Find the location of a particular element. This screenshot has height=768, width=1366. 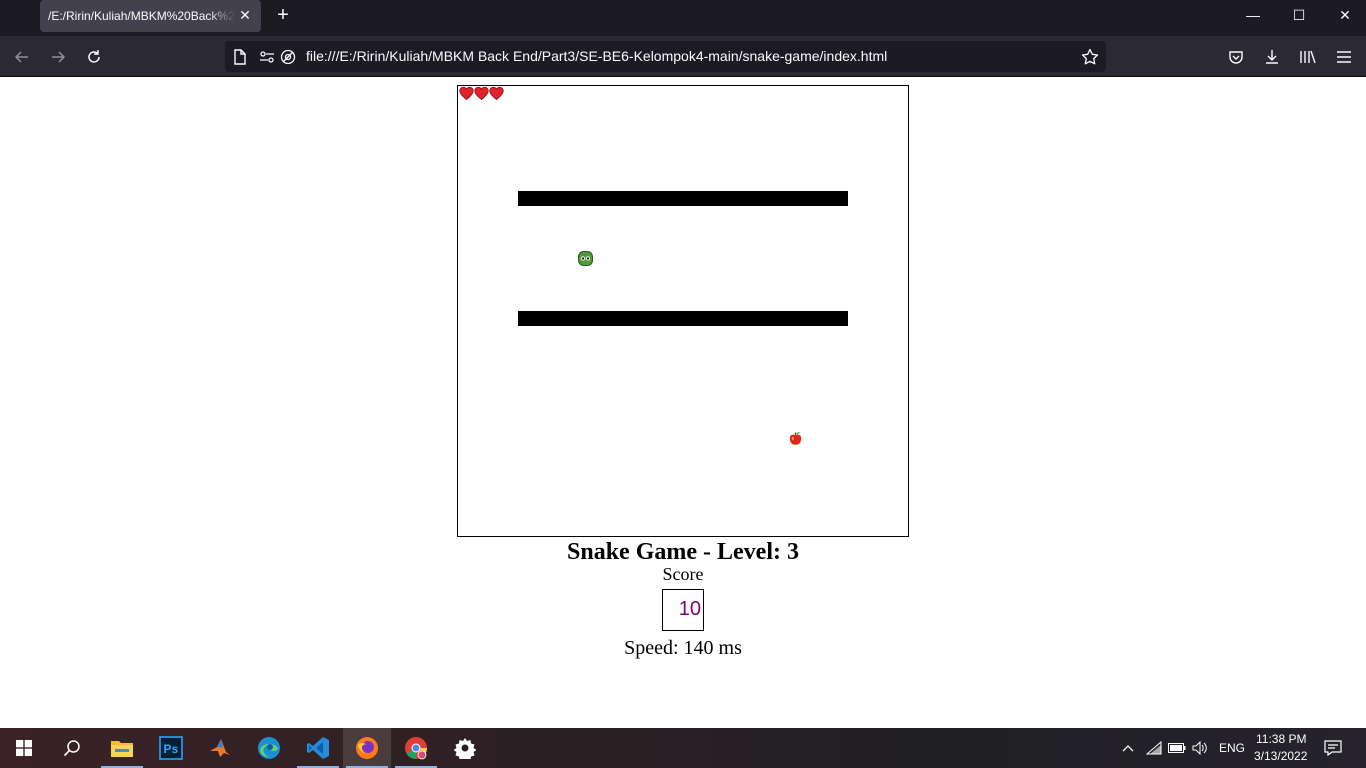

taskbar-photoshop: Ps is located at coordinates (171, 748).